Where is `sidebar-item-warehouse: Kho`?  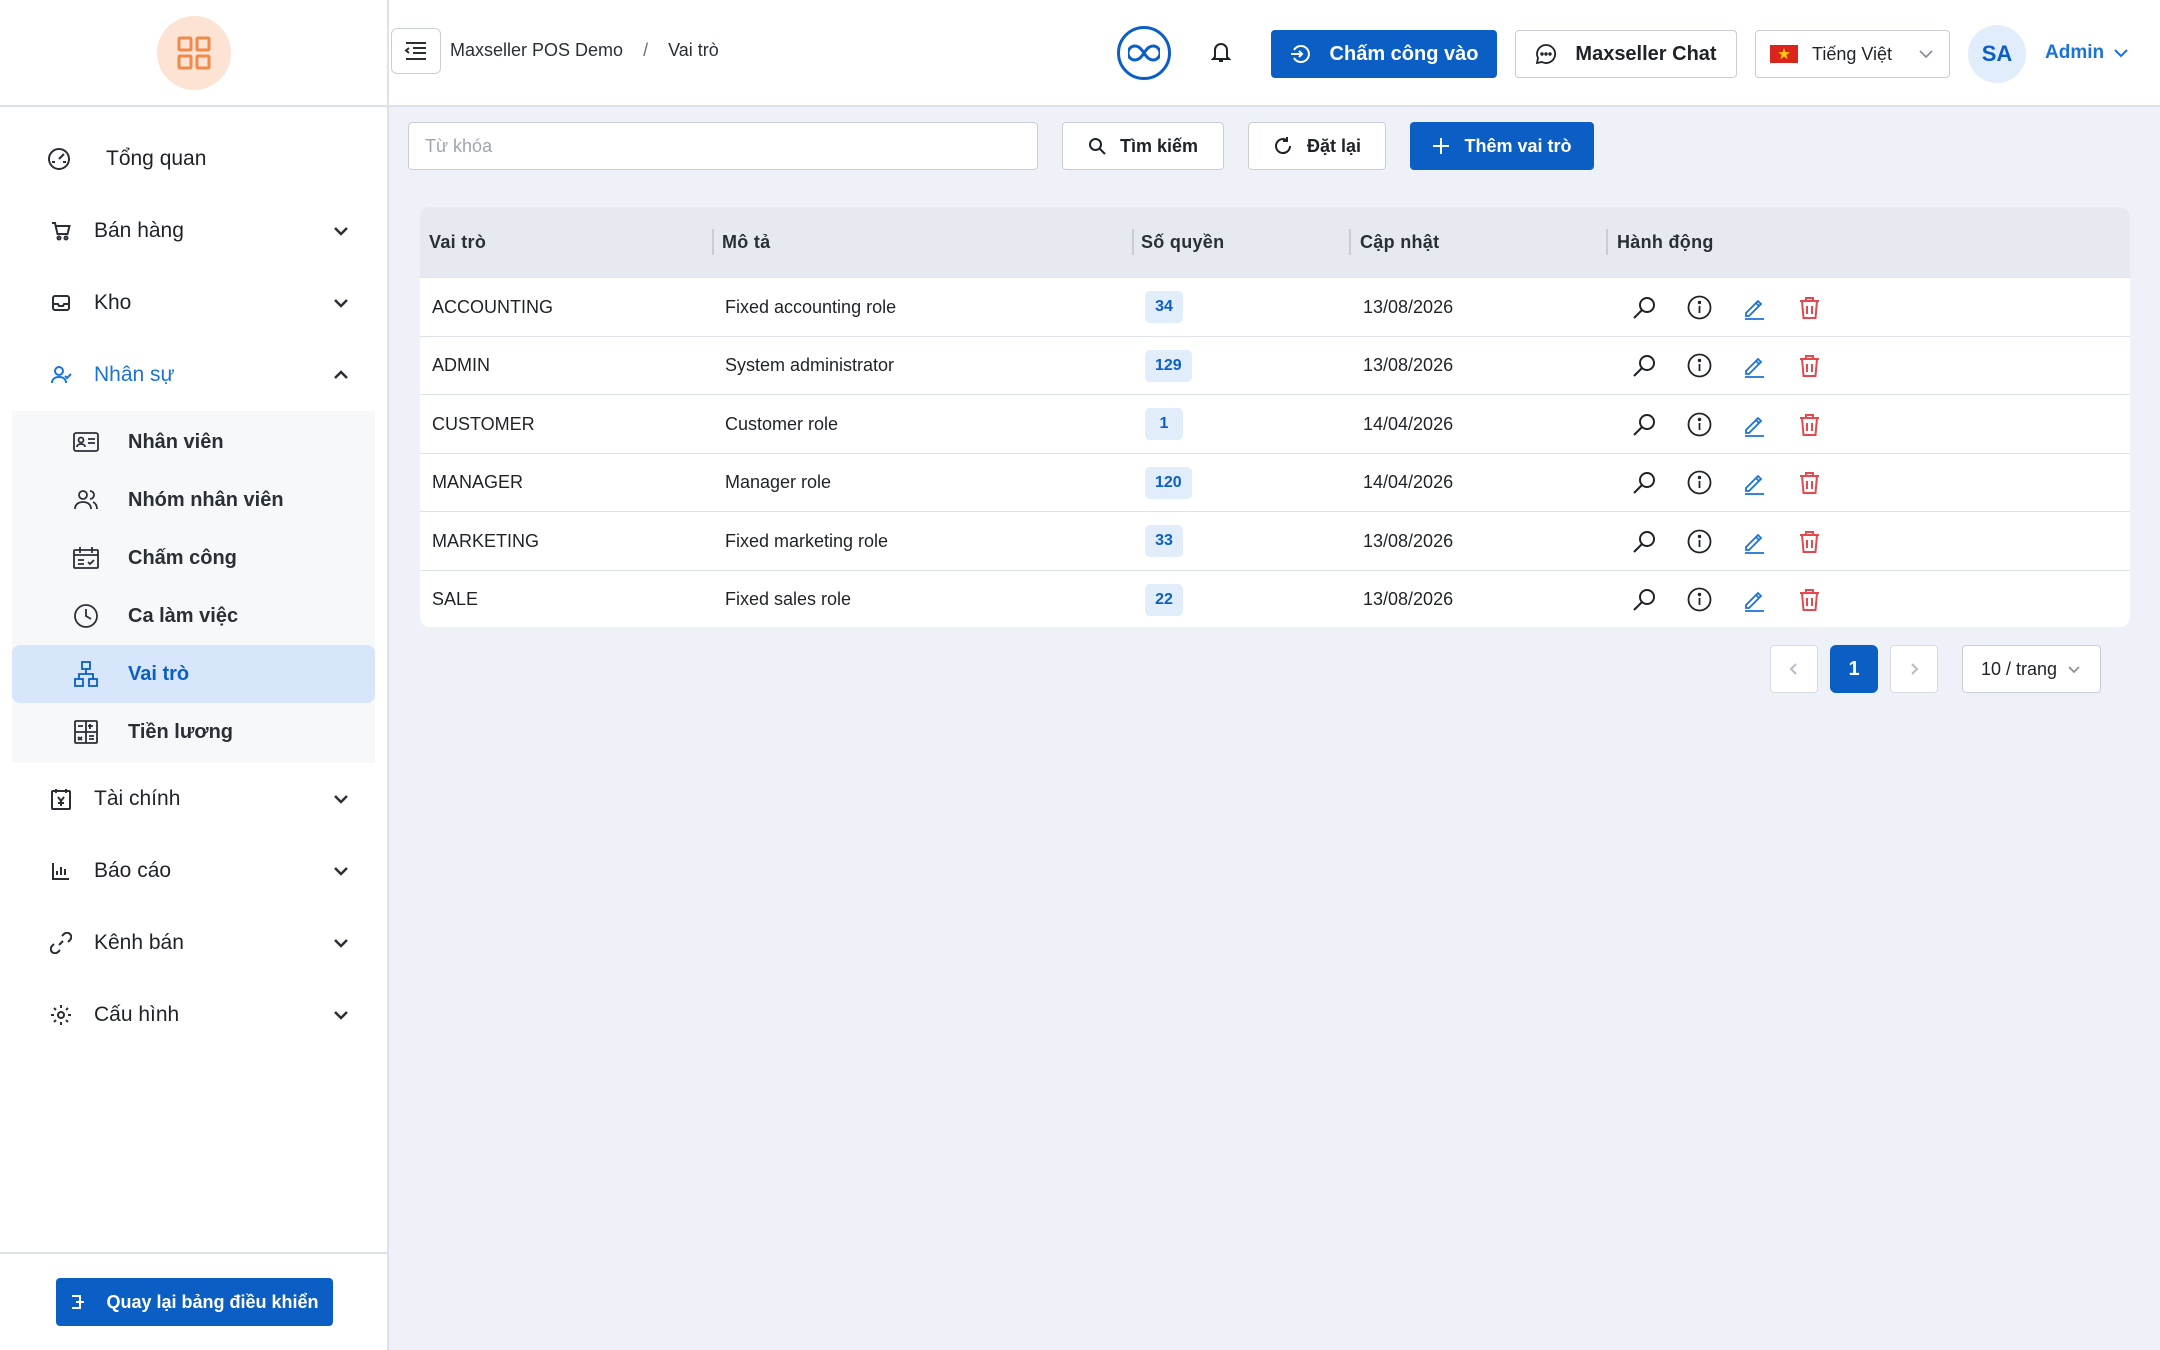
sidebar-item-warehouse: Kho is located at coordinates (193, 303).